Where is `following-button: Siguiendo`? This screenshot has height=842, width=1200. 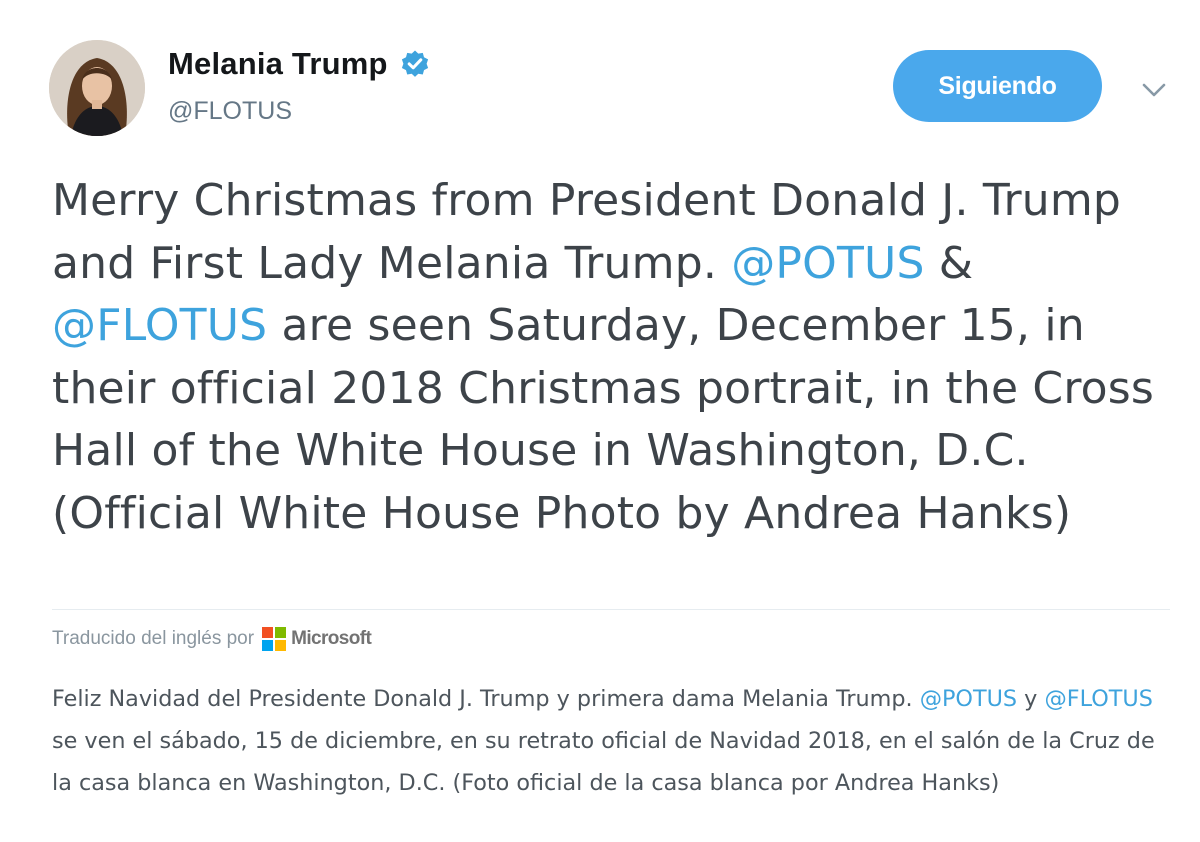
following-button: Siguiendo is located at coordinates (997, 86).